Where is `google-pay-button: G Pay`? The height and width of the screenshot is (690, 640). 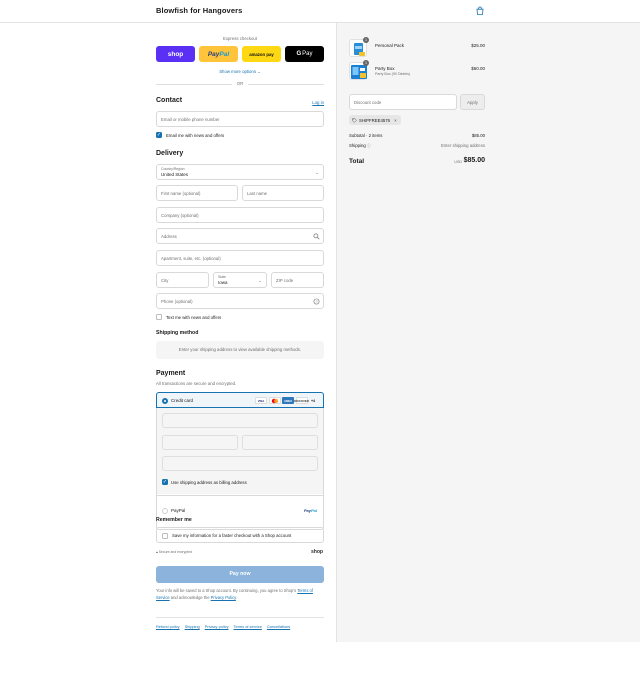
google-pay-button: G Pay is located at coordinates (304, 54).